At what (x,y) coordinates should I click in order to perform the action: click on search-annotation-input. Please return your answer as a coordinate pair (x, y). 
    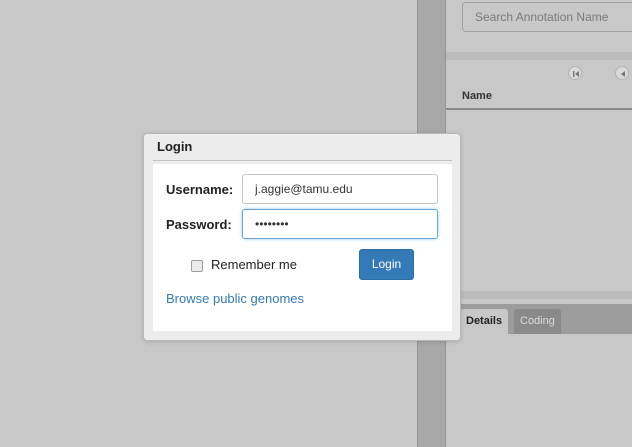
    Looking at the image, I should click on (547, 17).